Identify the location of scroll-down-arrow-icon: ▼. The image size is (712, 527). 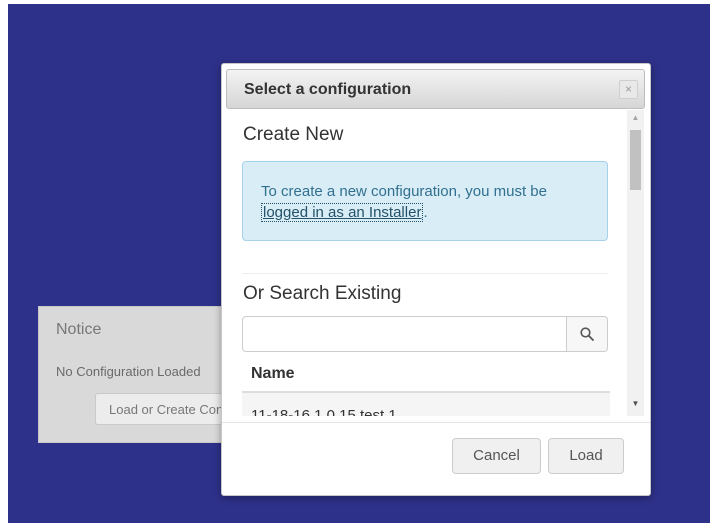
(635, 404).